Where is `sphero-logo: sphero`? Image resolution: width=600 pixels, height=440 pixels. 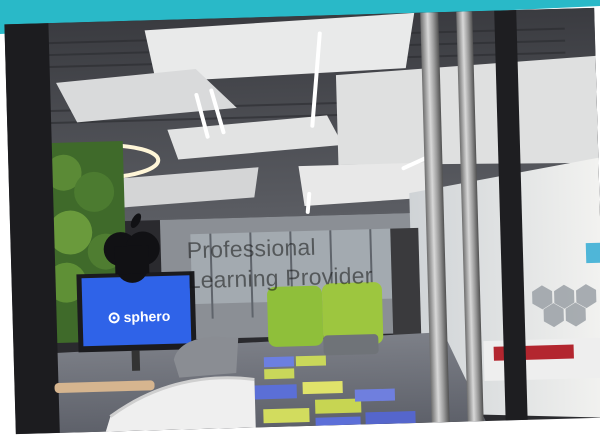 sphero-logo: sphero is located at coordinates (139, 316).